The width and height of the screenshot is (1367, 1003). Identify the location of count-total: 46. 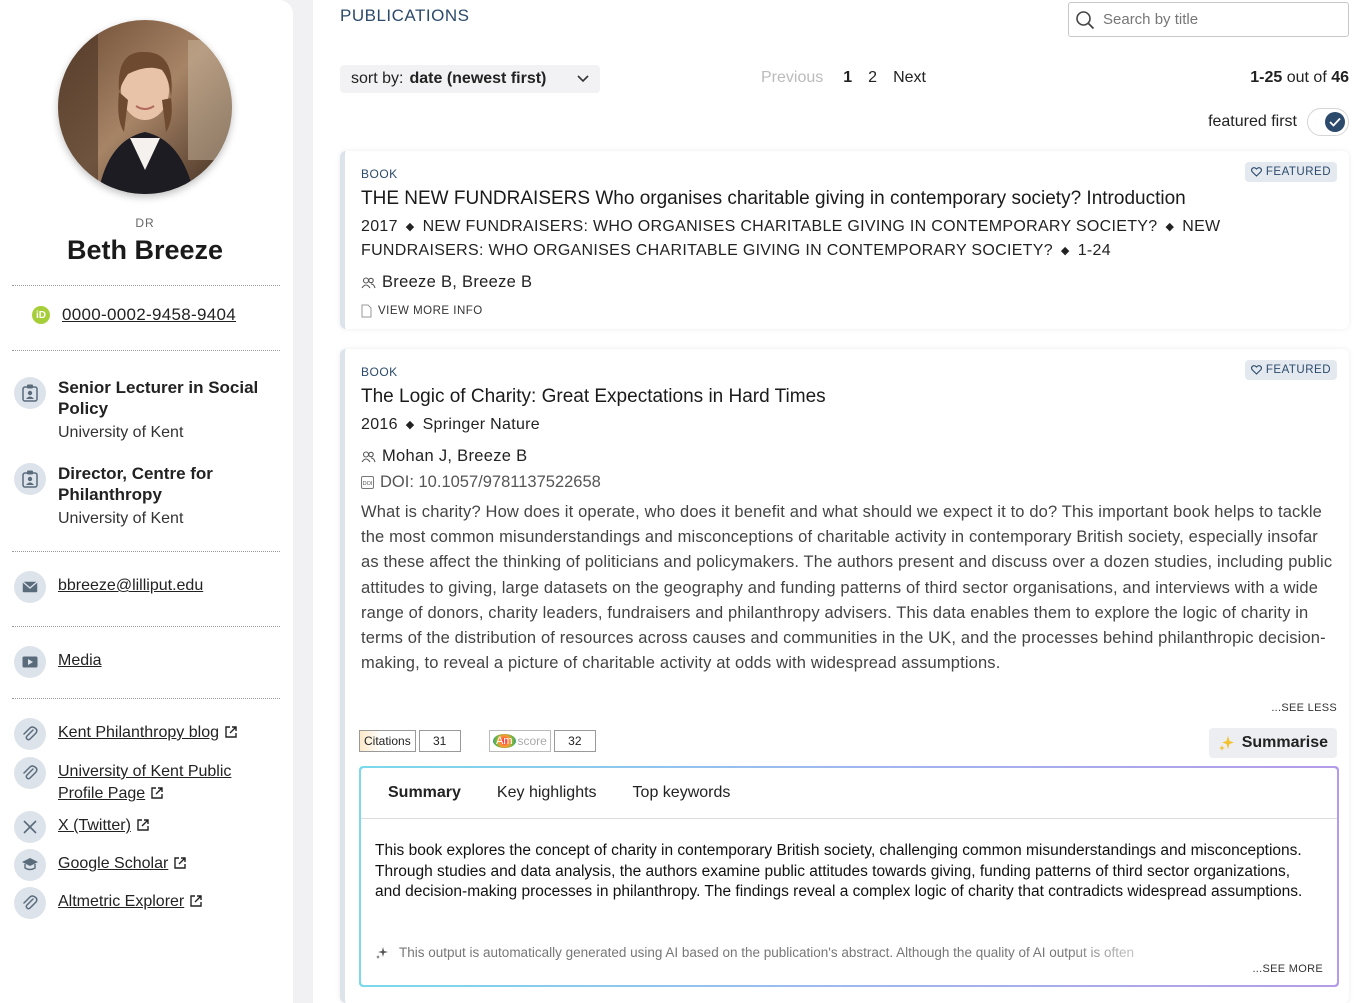
(1340, 77).